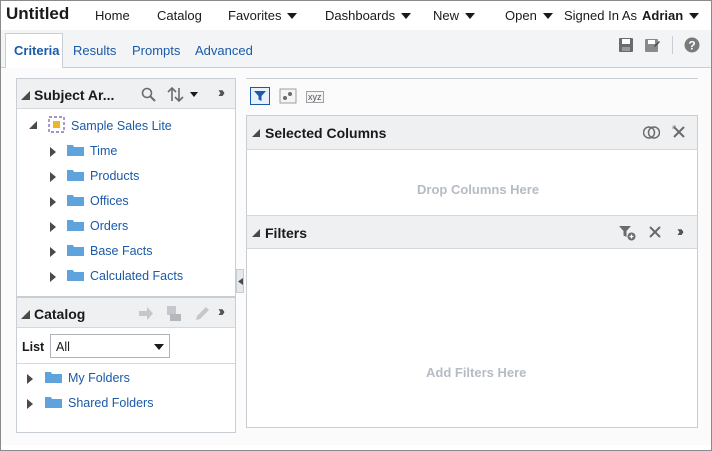  Describe the element at coordinates (156, 50) in the screenshot. I see `tab-prompts: Prompts` at that location.